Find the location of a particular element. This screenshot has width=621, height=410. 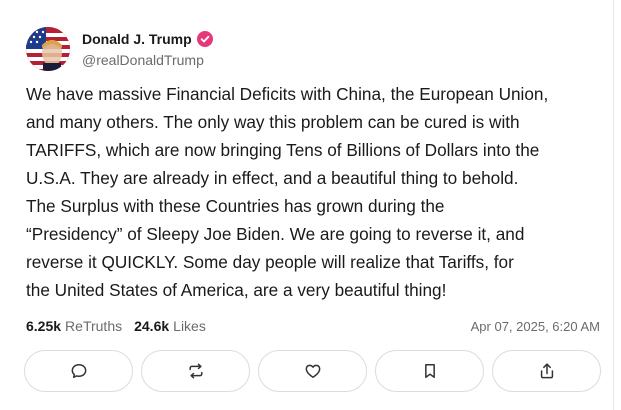

retruth-icon is located at coordinates (195, 371).